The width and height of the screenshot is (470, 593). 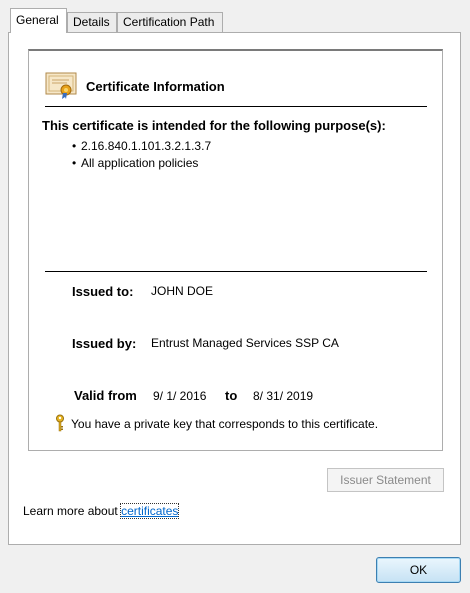 What do you see at coordinates (385, 480) in the screenshot?
I see `issuer-statement-button: Issuer Statement` at bounding box center [385, 480].